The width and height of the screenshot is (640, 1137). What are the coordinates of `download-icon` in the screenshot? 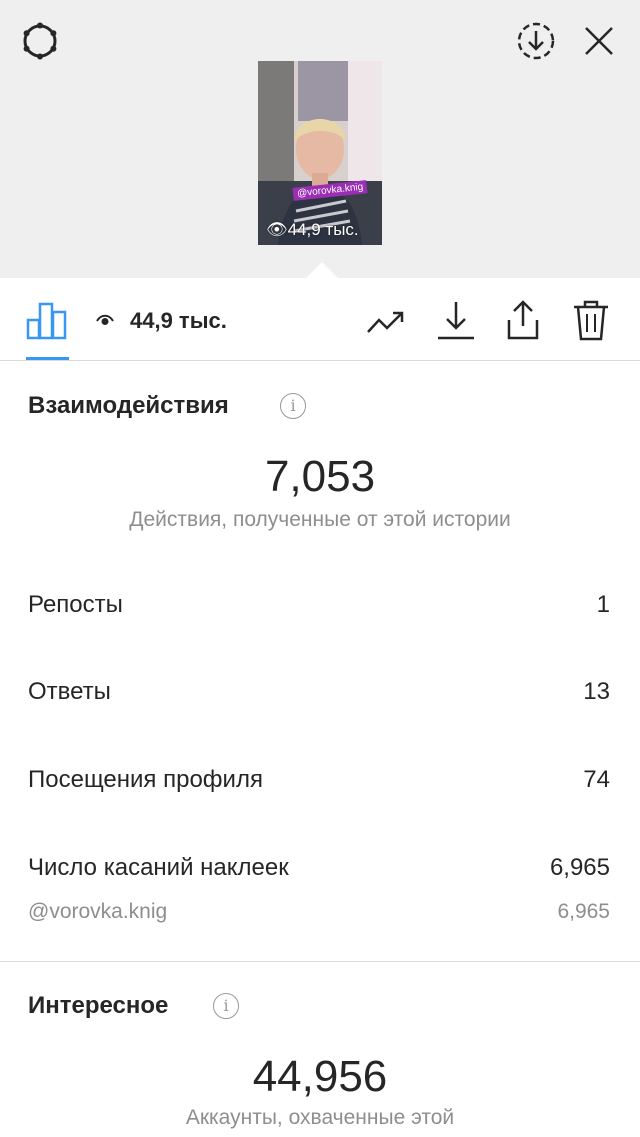 It's located at (456, 321).